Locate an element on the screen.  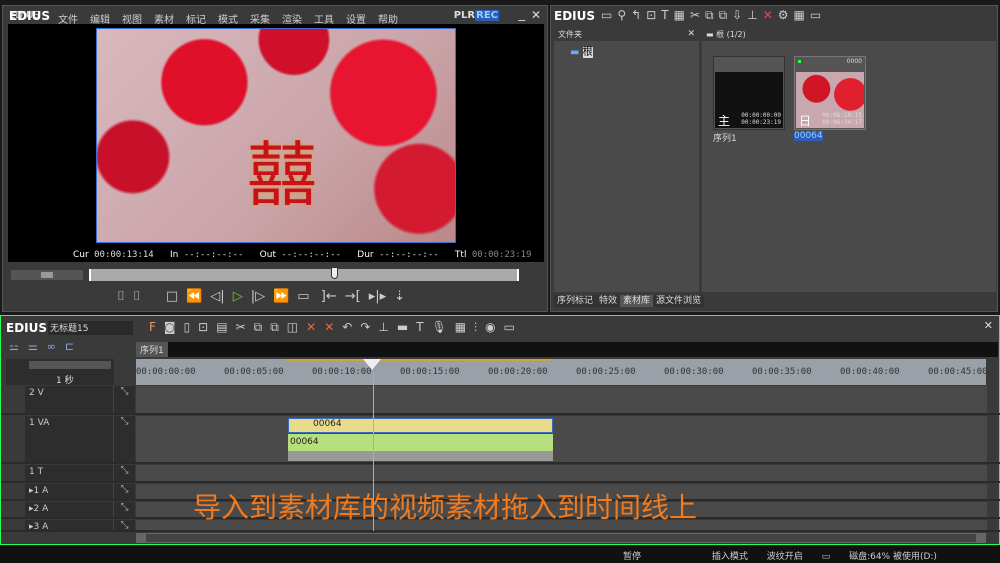
folder-header: 文件夹 is located at coordinates (626, 35).